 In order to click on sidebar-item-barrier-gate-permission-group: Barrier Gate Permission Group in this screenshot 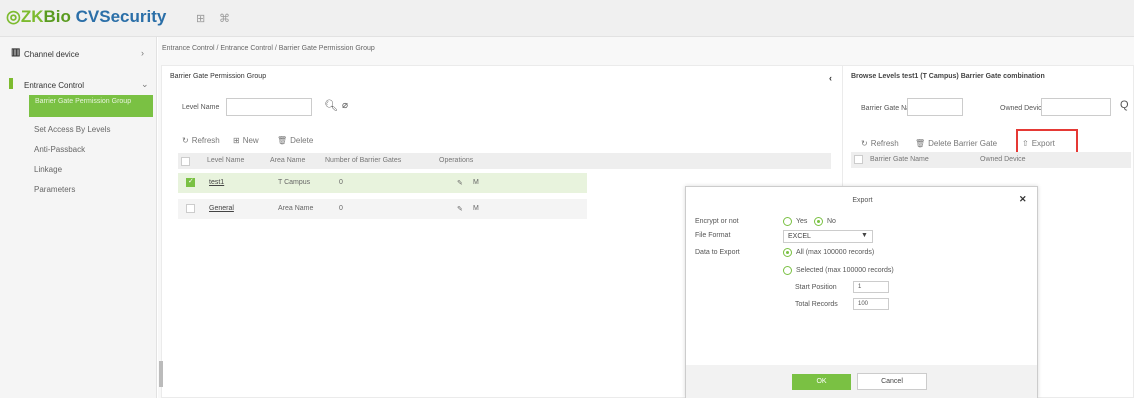, I will do `click(91, 106)`.